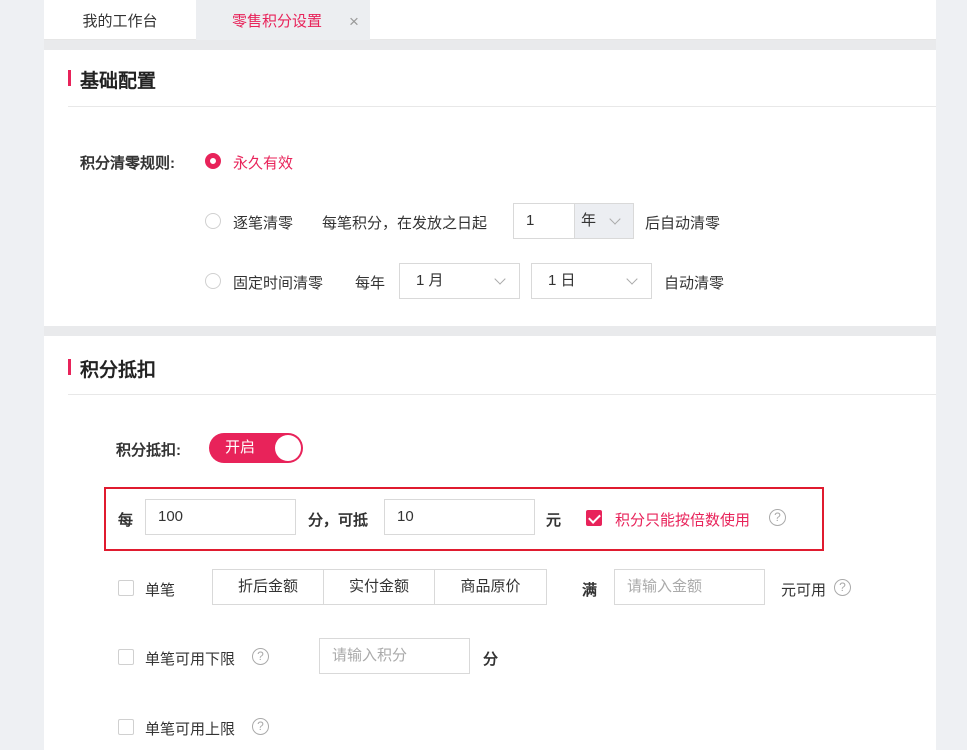 The height and width of the screenshot is (750, 967). What do you see at coordinates (491, 659) in the screenshot?
I see `lower-limit-unit: 分` at bounding box center [491, 659].